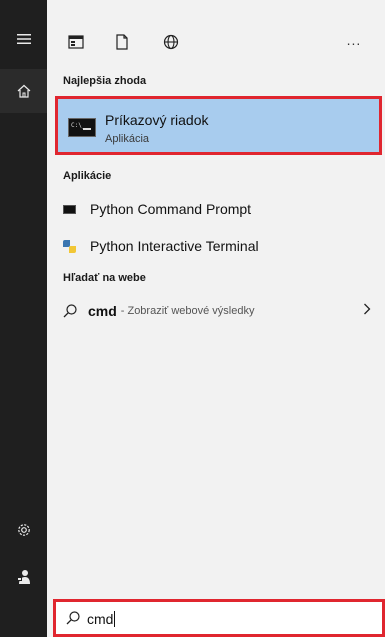 Image resolution: width=385 pixels, height=637 pixels. What do you see at coordinates (127, 139) in the screenshot?
I see `best-match-subtitle: Aplikácia` at bounding box center [127, 139].